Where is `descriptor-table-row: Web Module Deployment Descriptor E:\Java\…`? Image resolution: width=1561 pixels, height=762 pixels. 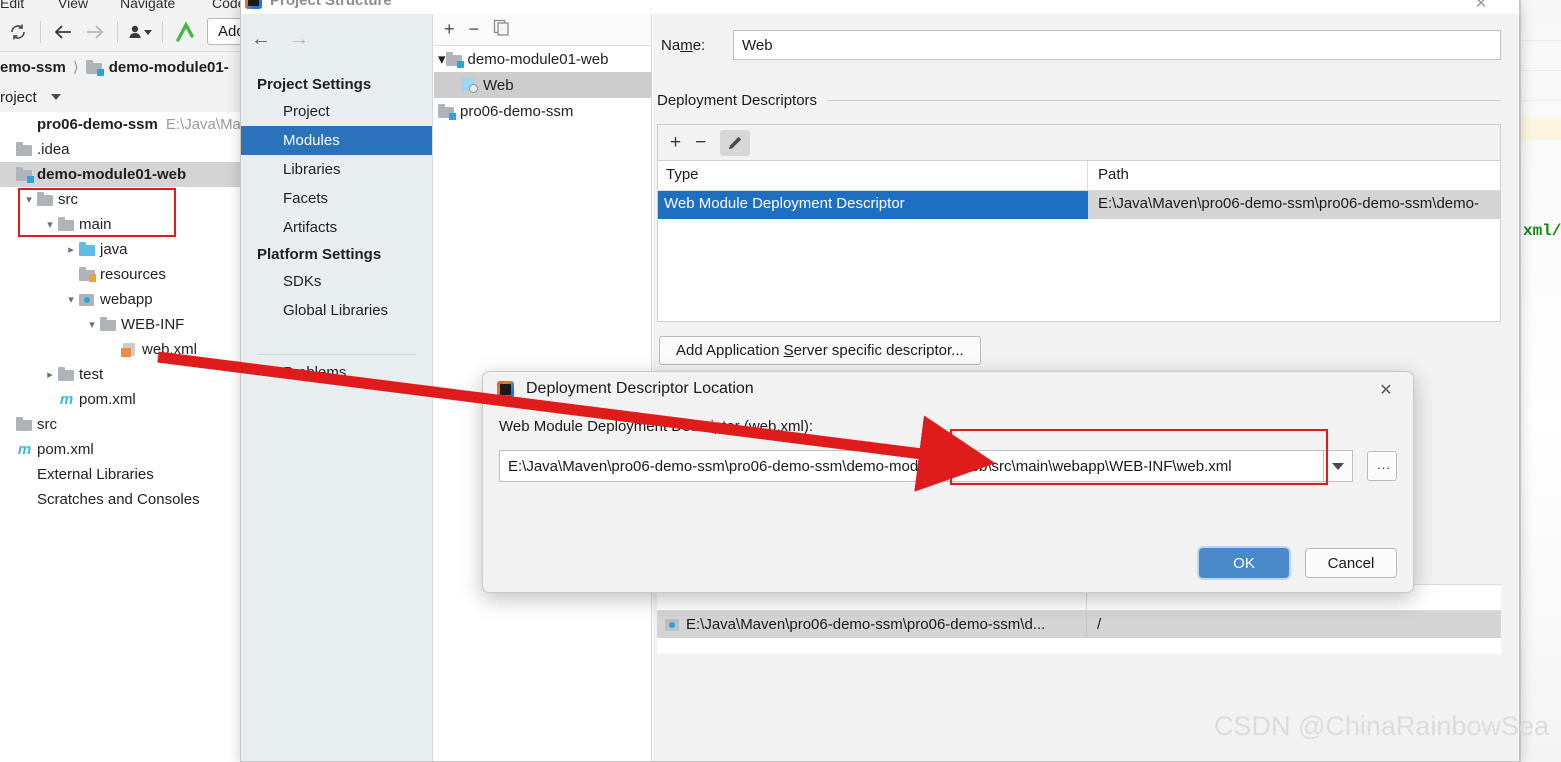
descriptor-table-row: Web Module Deployment Descriptor E:\Java\… is located at coordinates (1079, 205).